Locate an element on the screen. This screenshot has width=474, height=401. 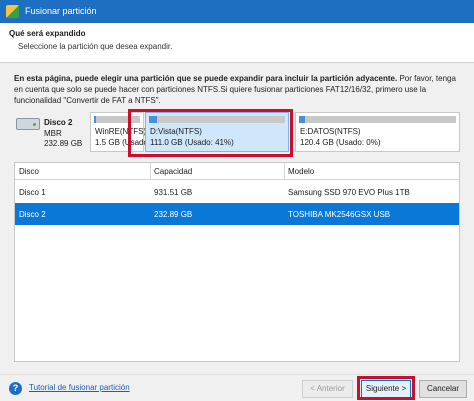
disk-name: Disco 2 is located at coordinates (58, 122).